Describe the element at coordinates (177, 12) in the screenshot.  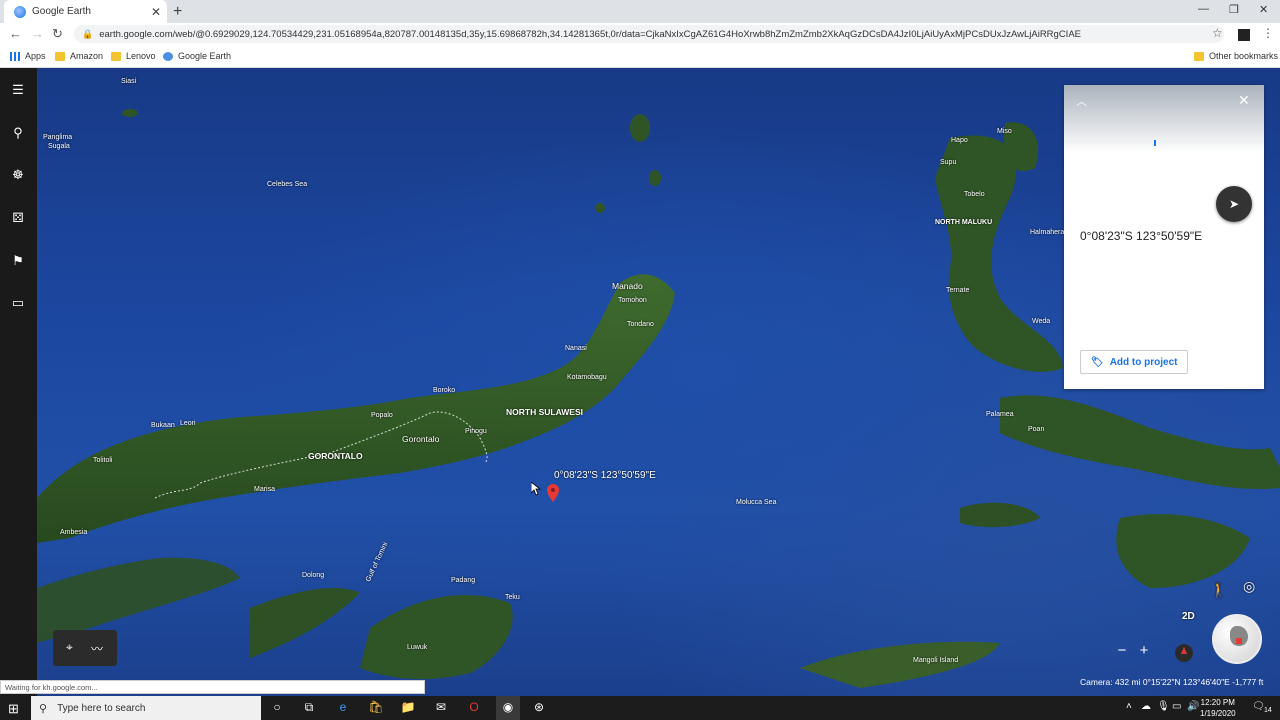
I see `new-tab-icon: +` at that location.